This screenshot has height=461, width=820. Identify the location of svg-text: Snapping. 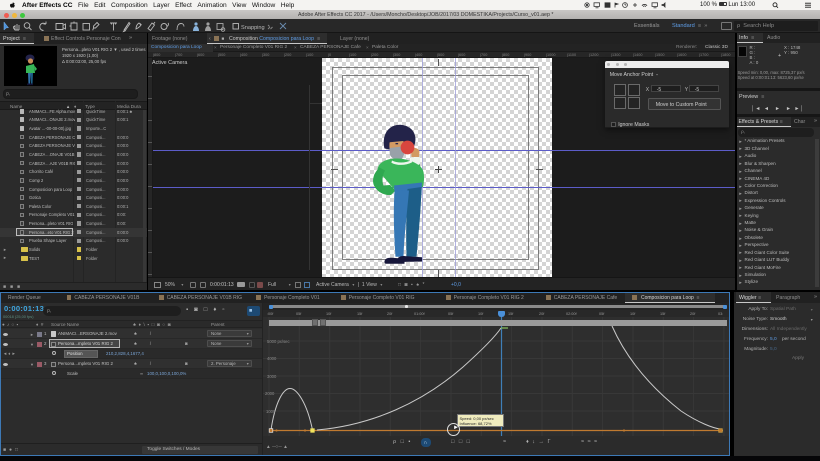
(253, 27).